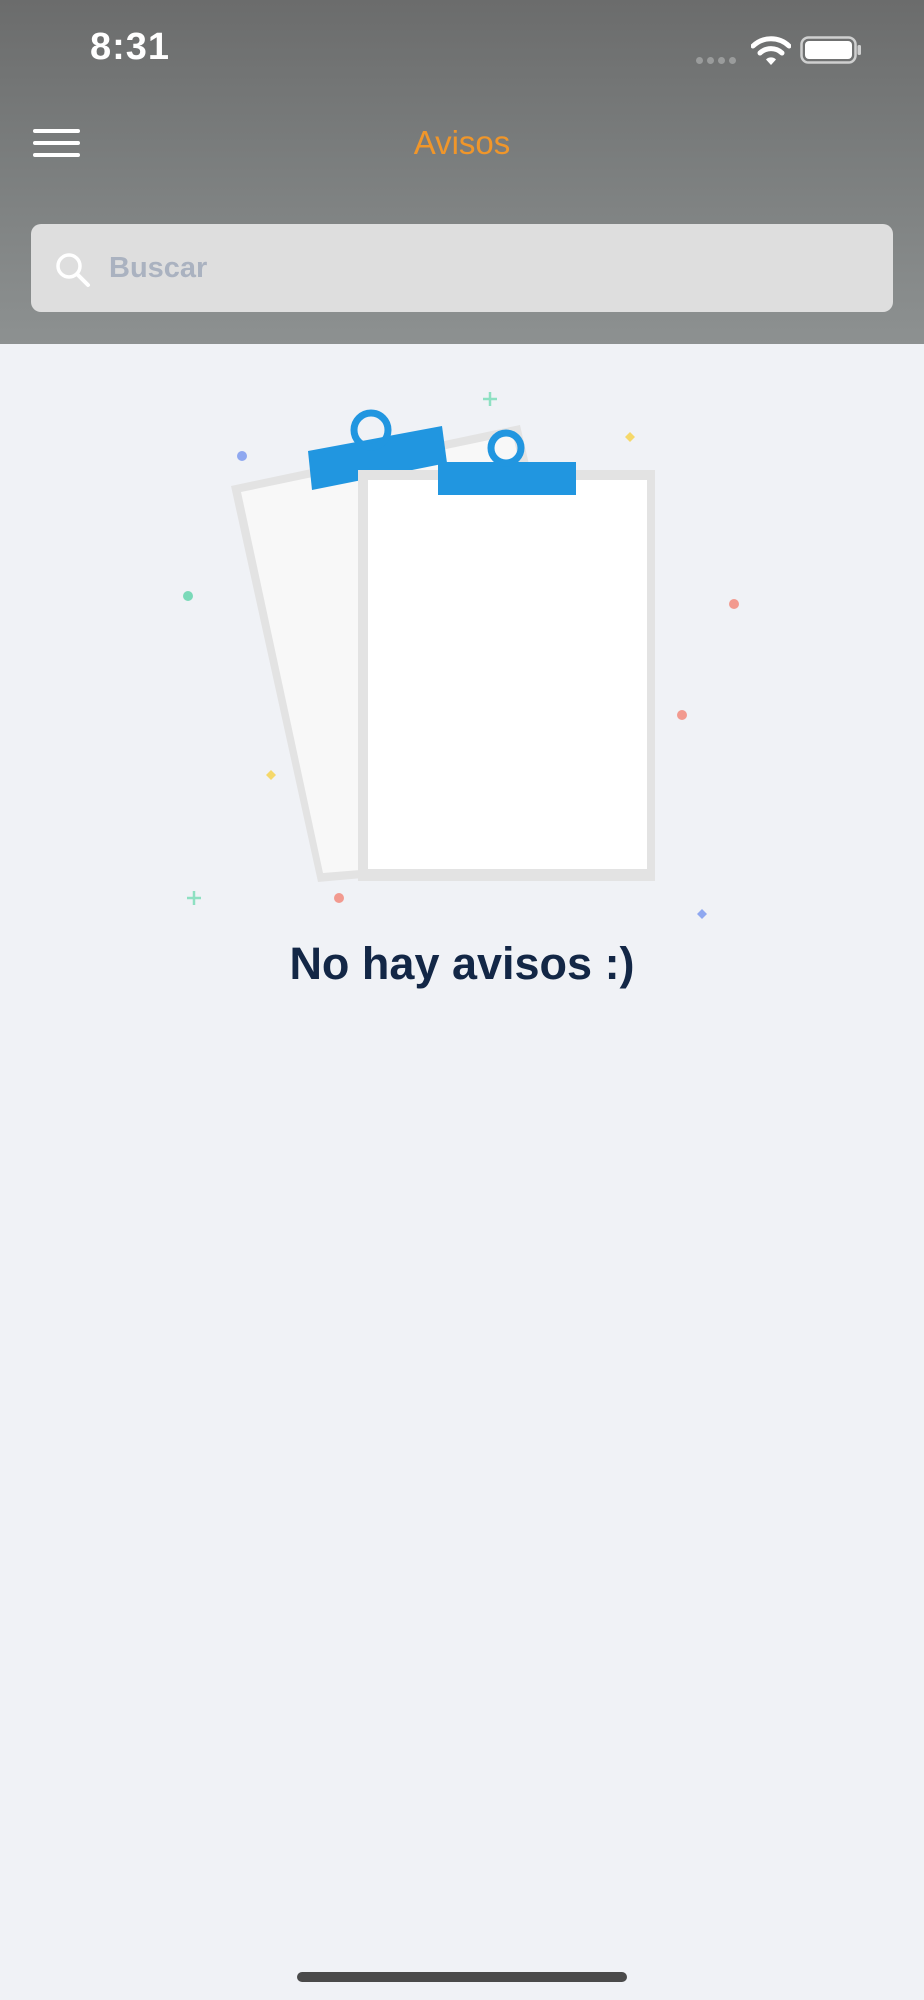  I want to click on search-bar, so click(462, 268).